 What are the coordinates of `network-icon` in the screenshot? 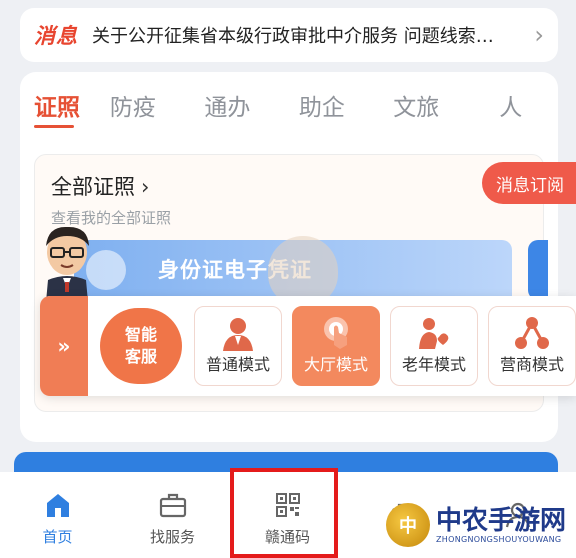 It's located at (532, 333).